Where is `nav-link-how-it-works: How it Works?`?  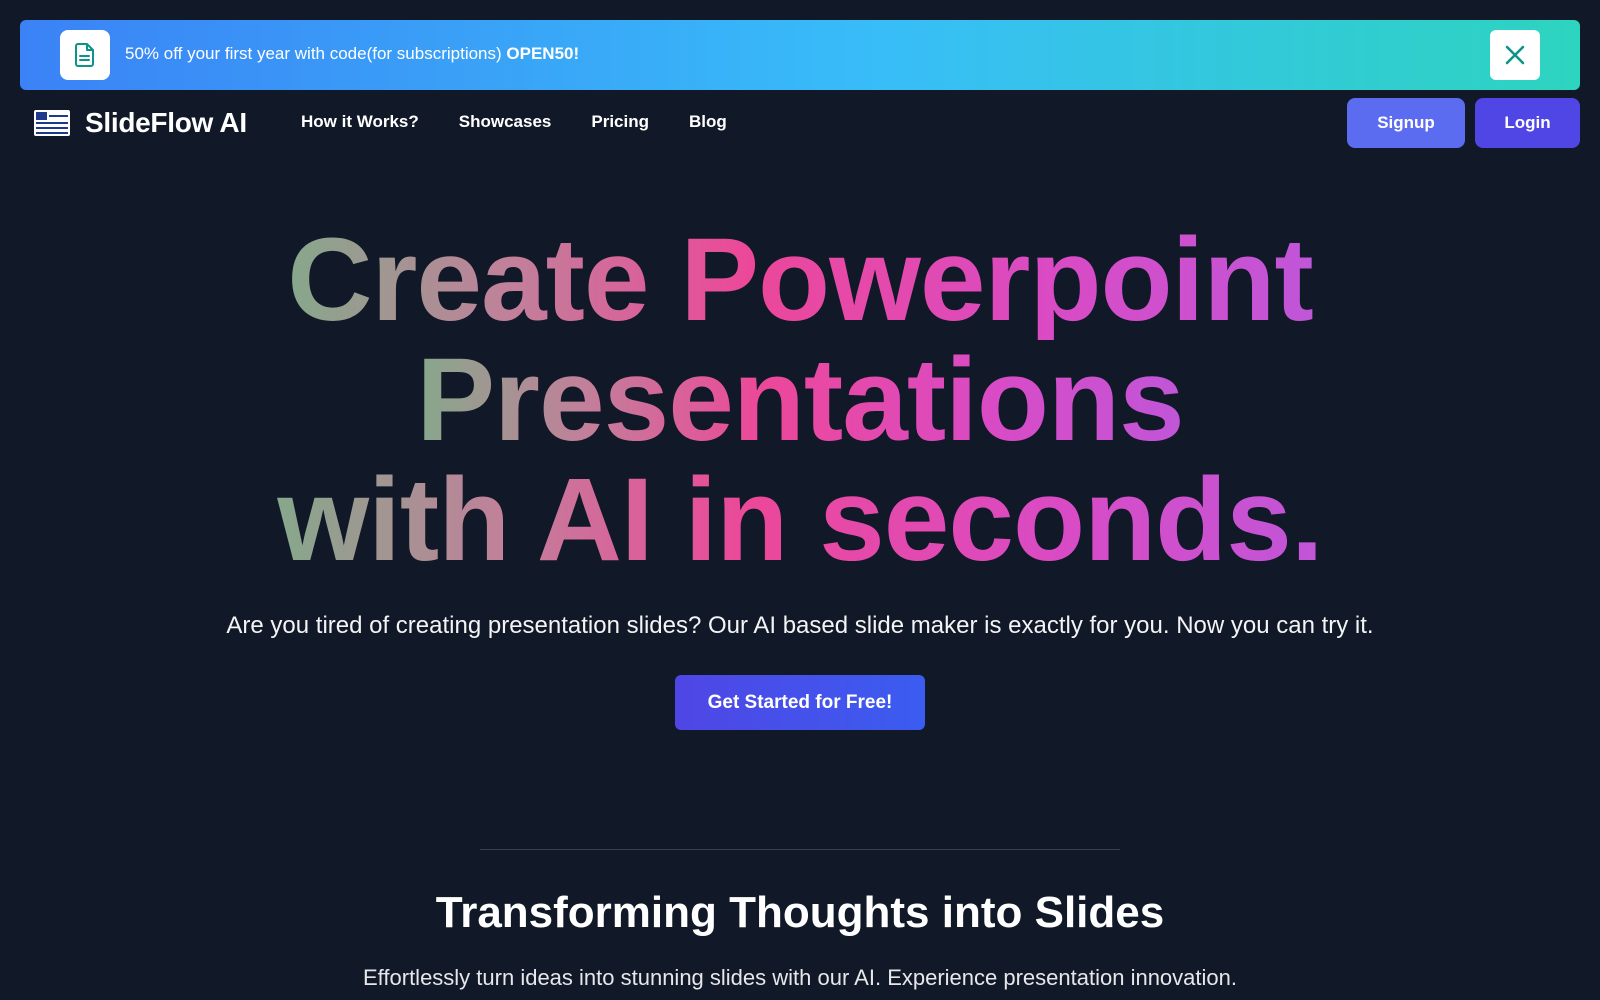 nav-link-how-it-works: How it Works? is located at coordinates (360, 122).